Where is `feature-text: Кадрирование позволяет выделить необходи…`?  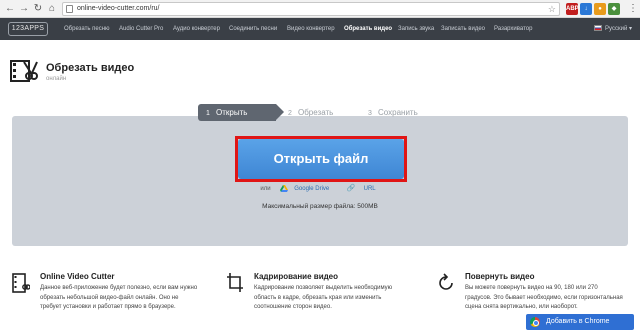 feature-text: Кадрирование позволяет выделить необходи… is located at coordinates (323, 297).